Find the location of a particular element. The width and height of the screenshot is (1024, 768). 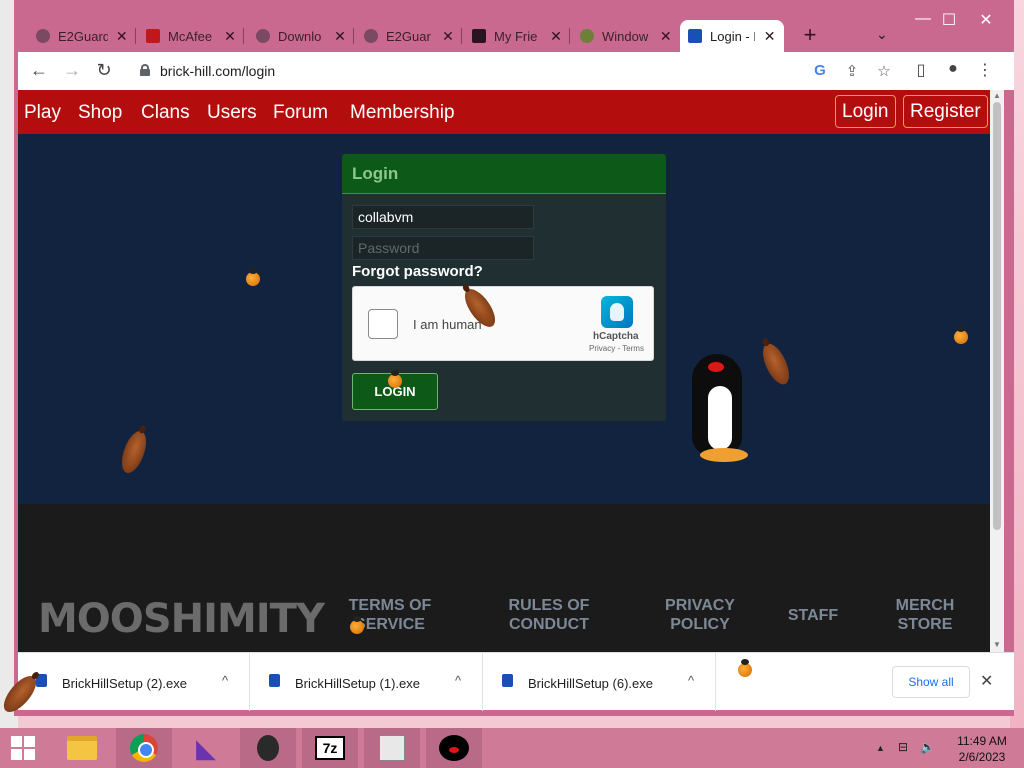

tab-search-button: ⌄ is located at coordinates (882, 34).